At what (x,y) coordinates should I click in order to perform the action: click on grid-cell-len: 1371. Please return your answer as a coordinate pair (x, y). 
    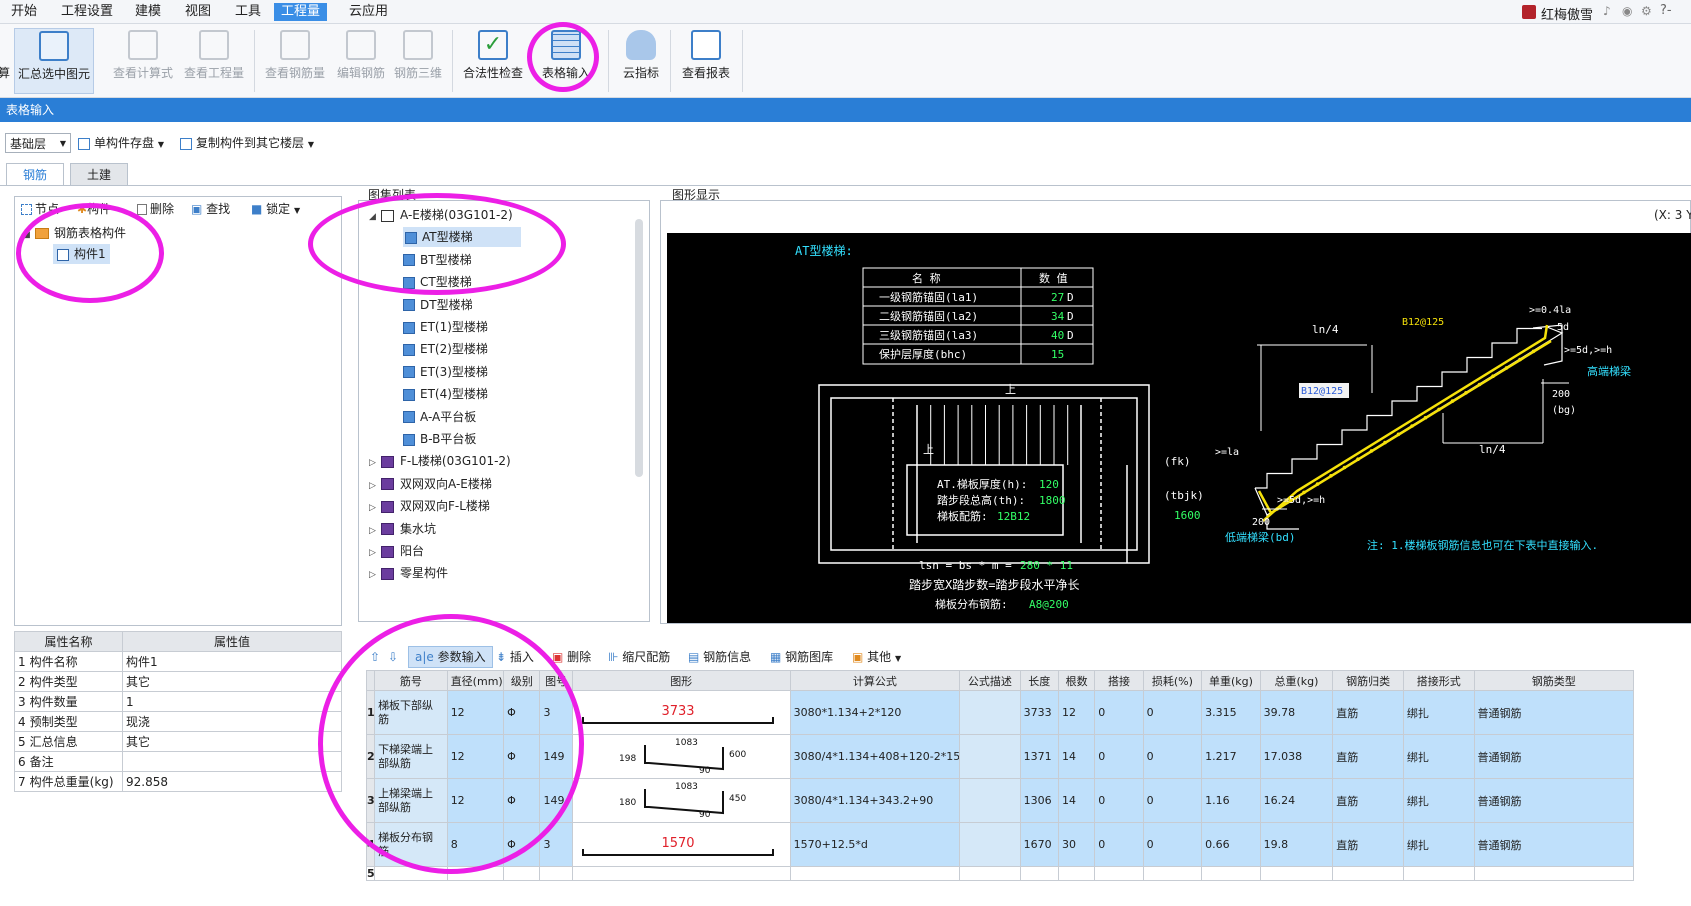
    Looking at the image, I should click on (1039, 756).